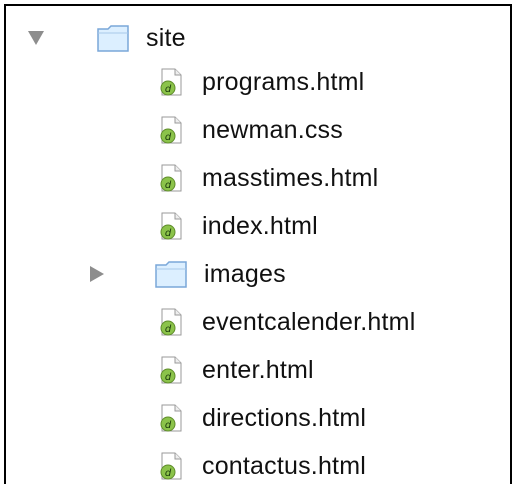 The height and width of the screenshot is (486, 517). What do you see at coordinates (97, 274) in the screenshot?
I see `disclosure-triangle-collapsed-icon` at bounding box center [97, 274].